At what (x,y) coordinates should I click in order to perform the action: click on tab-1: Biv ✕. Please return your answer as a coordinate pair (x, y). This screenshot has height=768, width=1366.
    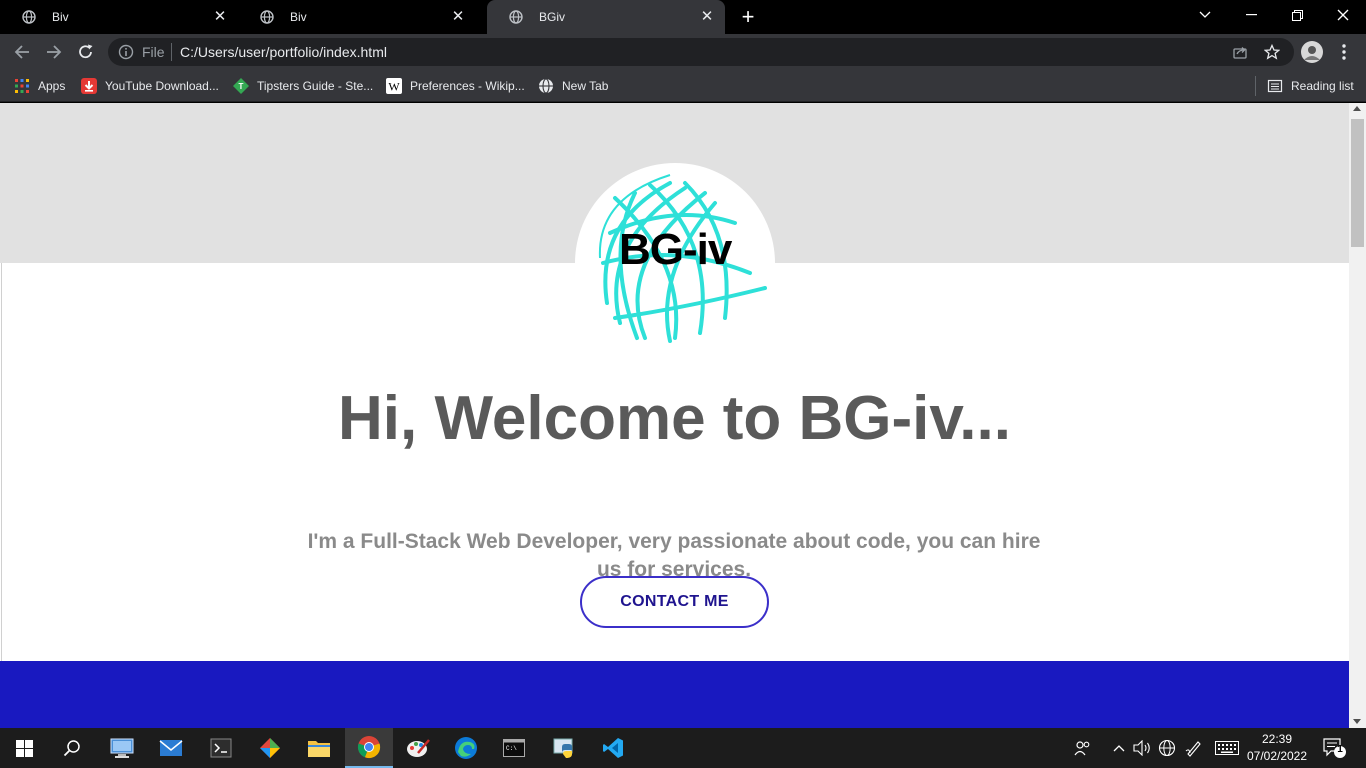
    Looking at the image, I should click on (119, 17).